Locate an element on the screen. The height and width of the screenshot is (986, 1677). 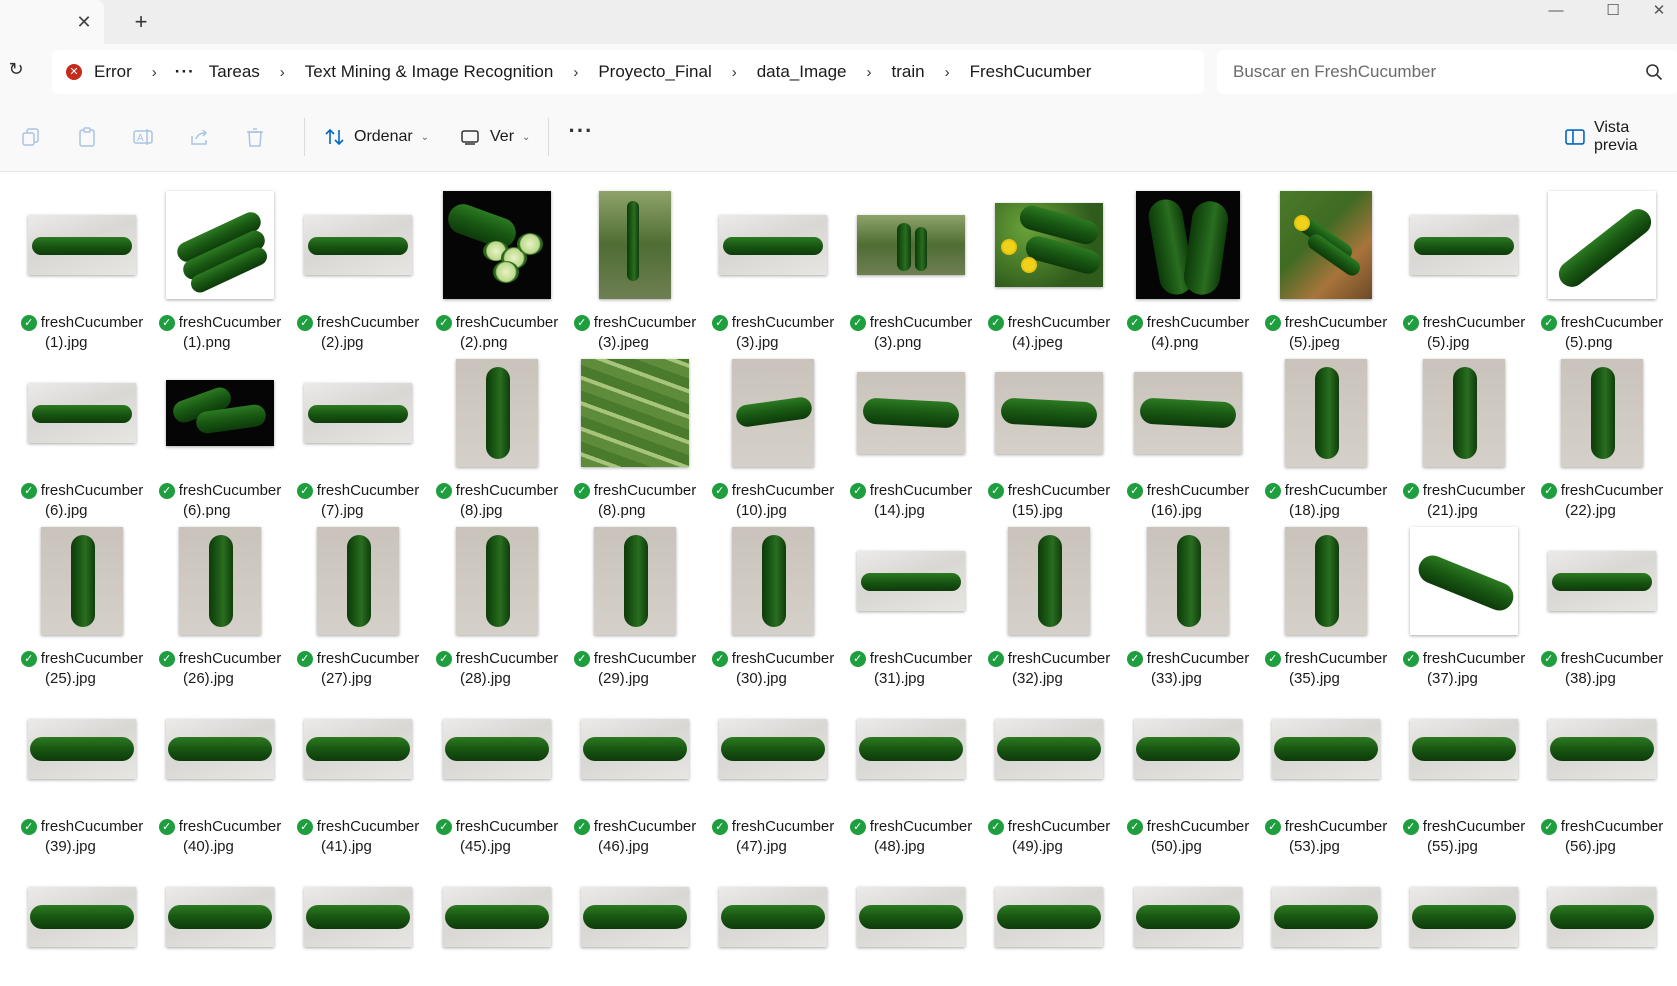
file-item: ✓ freshCucumber (31).jpg is located at coordinates (911, 598).